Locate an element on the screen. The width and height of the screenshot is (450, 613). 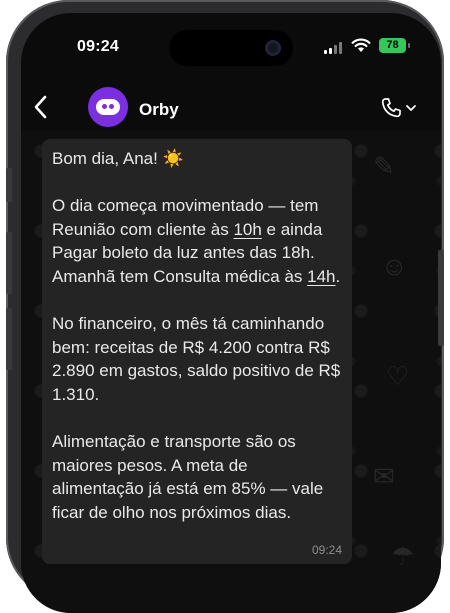
avatar-eye-left is located at coordinates (104, 106).